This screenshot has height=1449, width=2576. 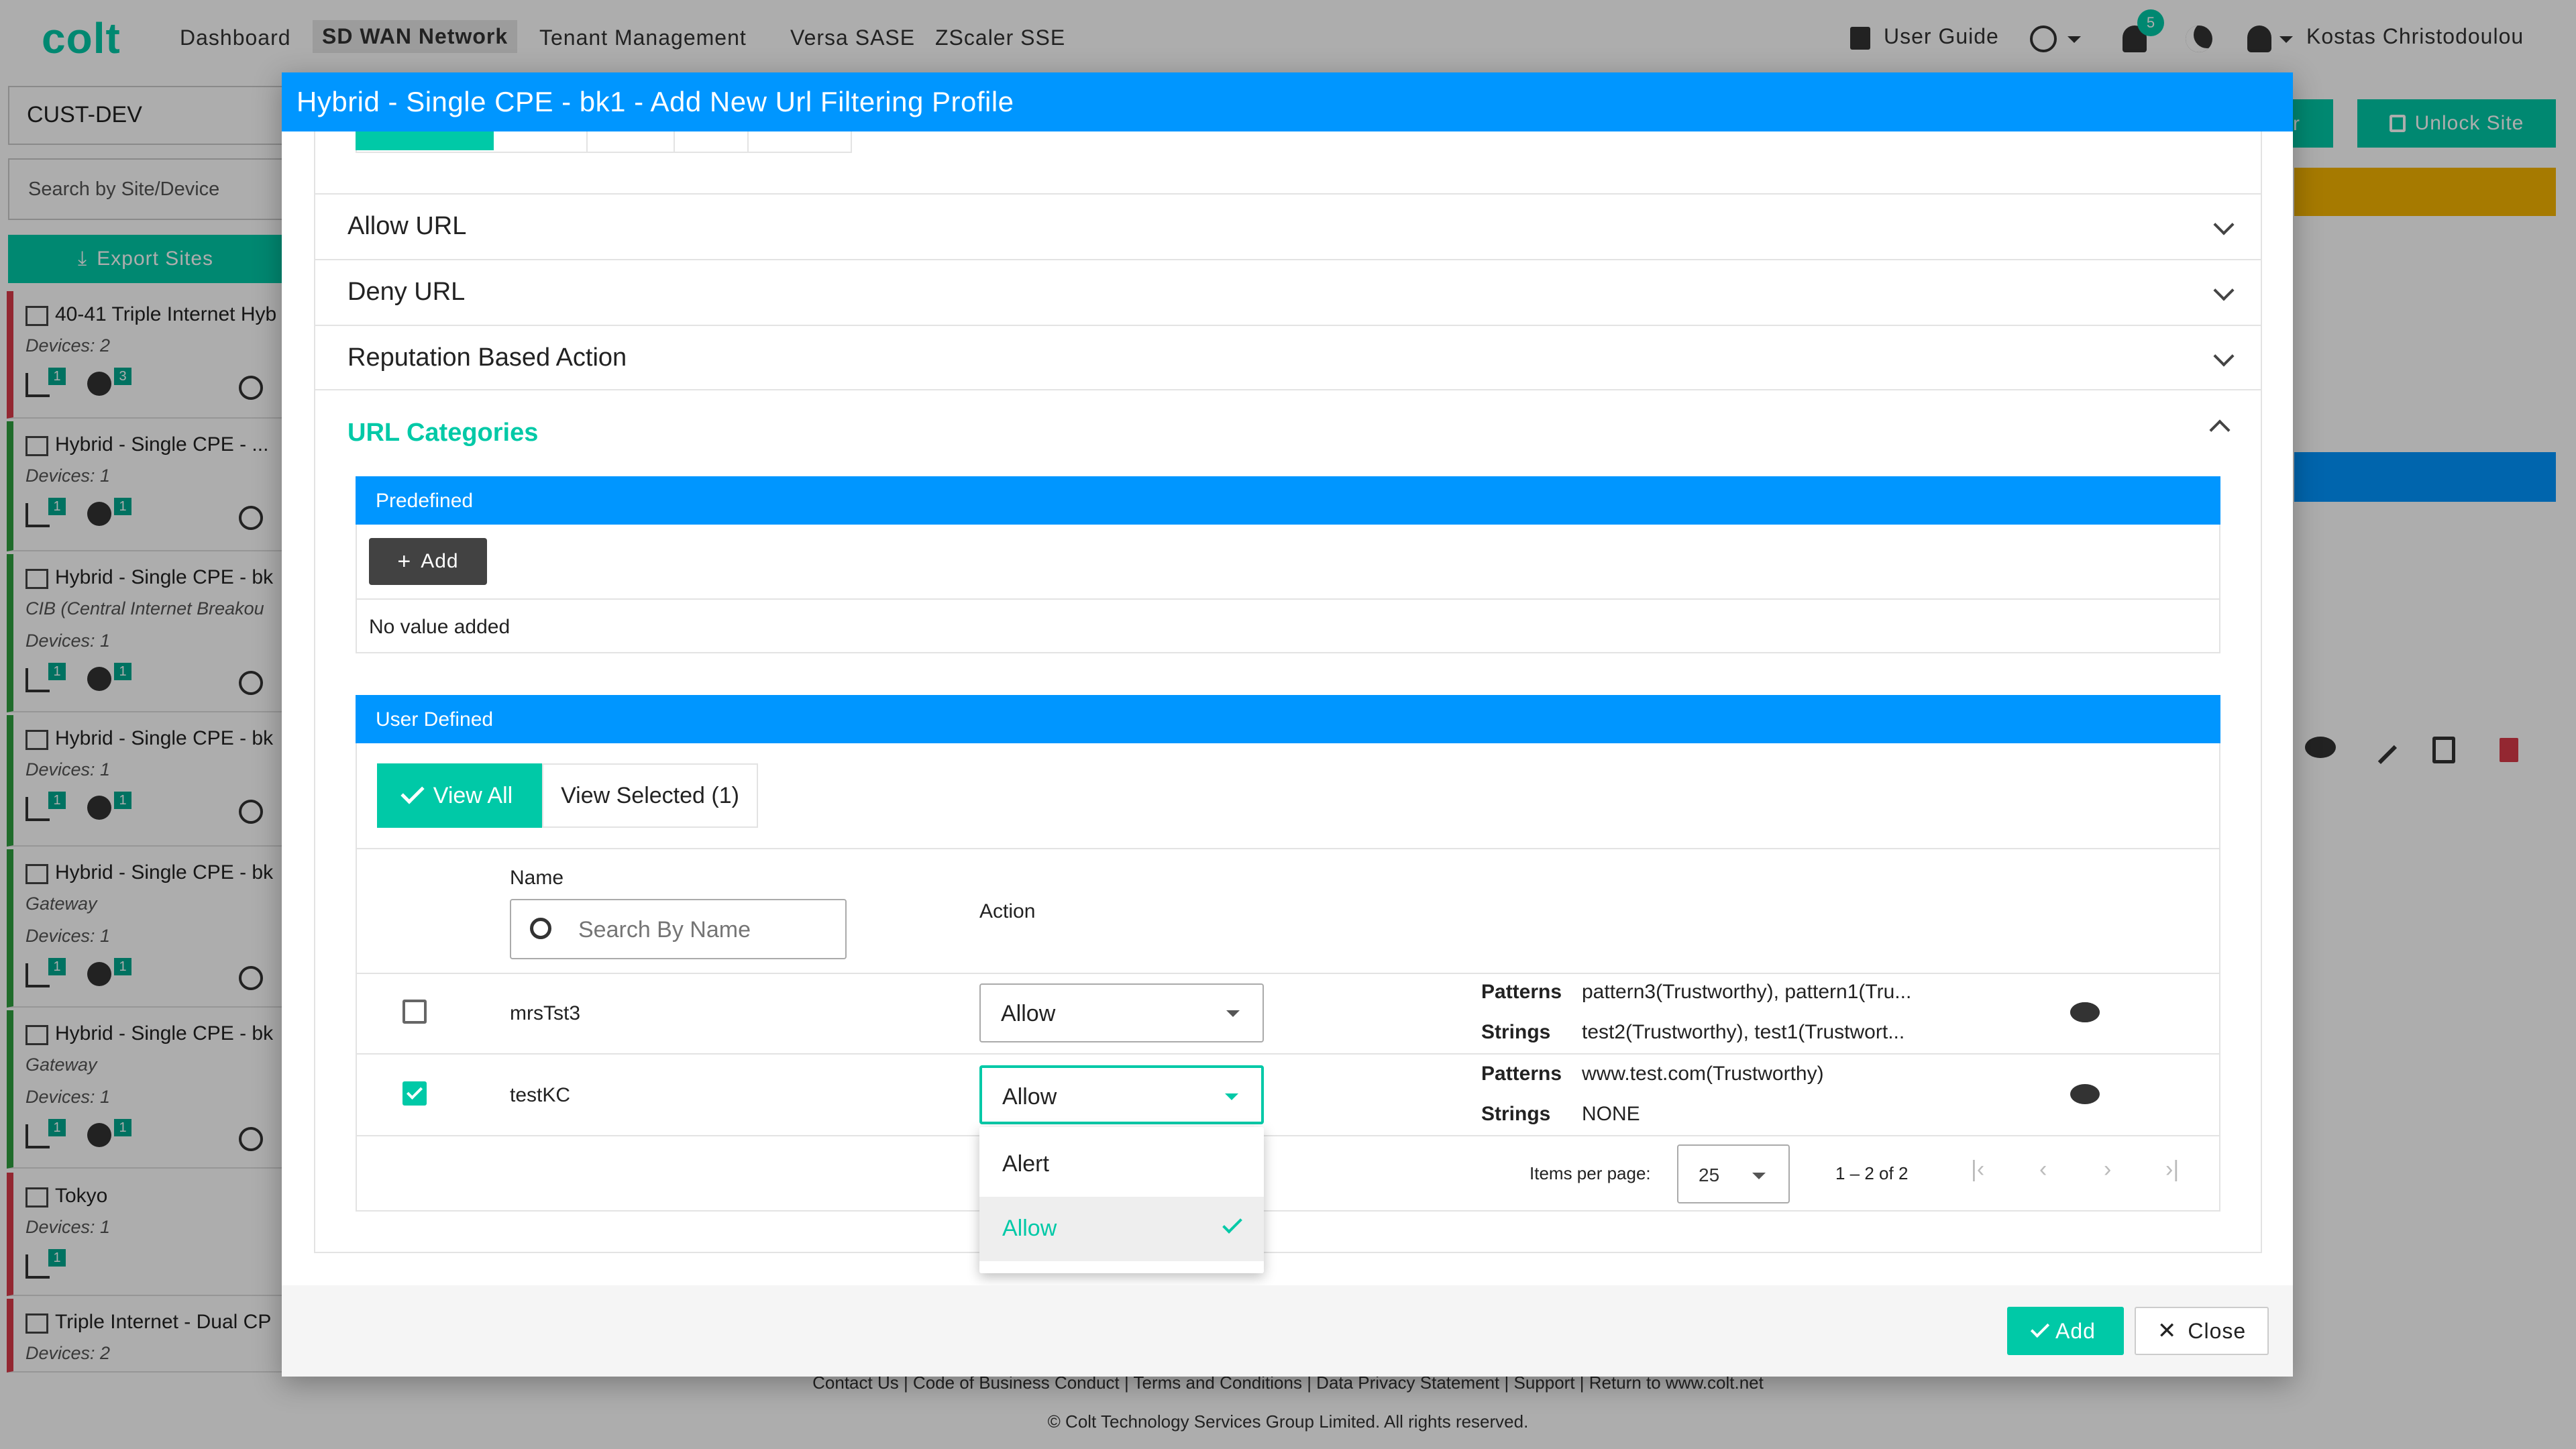 I want to click on row-name: testKC, so click(x=540, y=1095).